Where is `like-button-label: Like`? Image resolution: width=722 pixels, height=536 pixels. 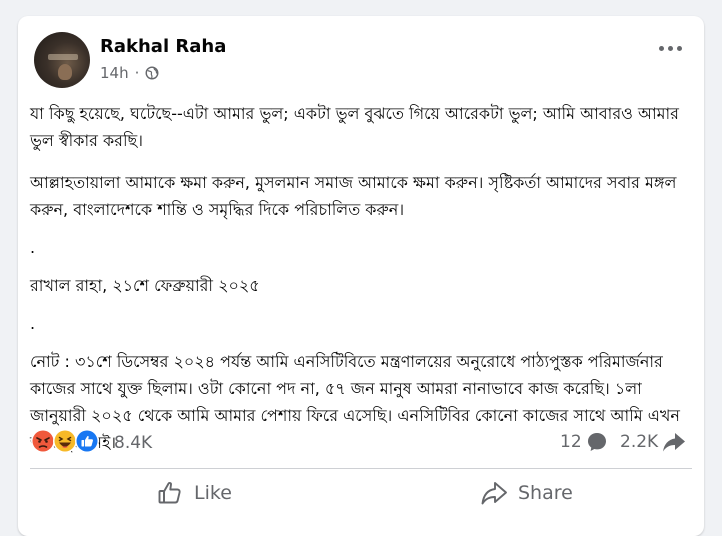
like-button-label: Like is located at coordinates (213, 493).